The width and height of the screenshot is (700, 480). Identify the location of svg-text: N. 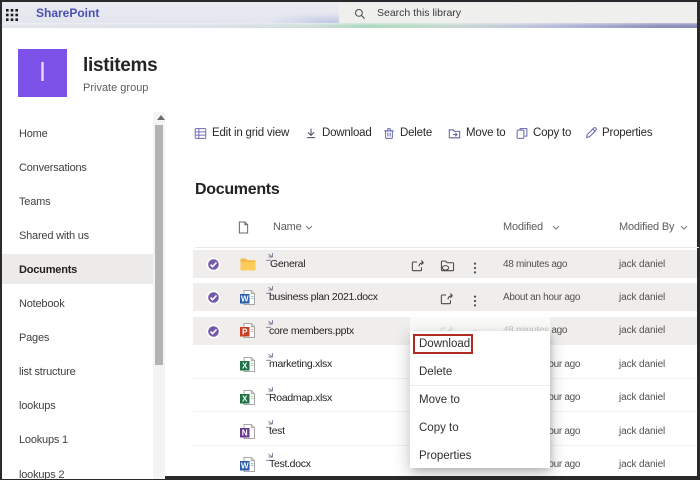
(245, 432).